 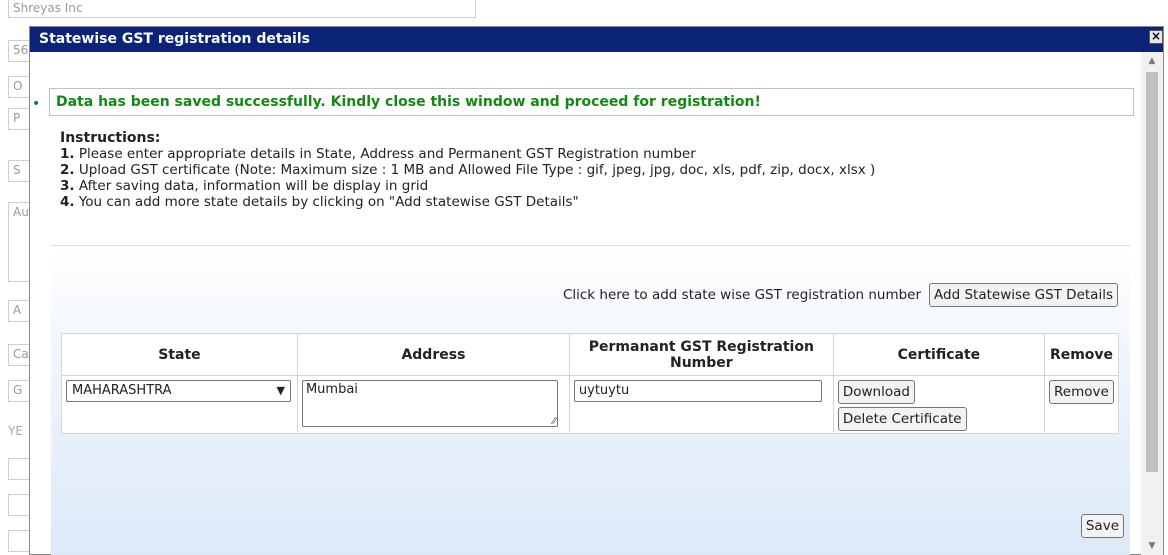 What do you see at coordinates (876, 392) in the screenshot?
I see `download-button: Download` at bounding box center [876, 392].